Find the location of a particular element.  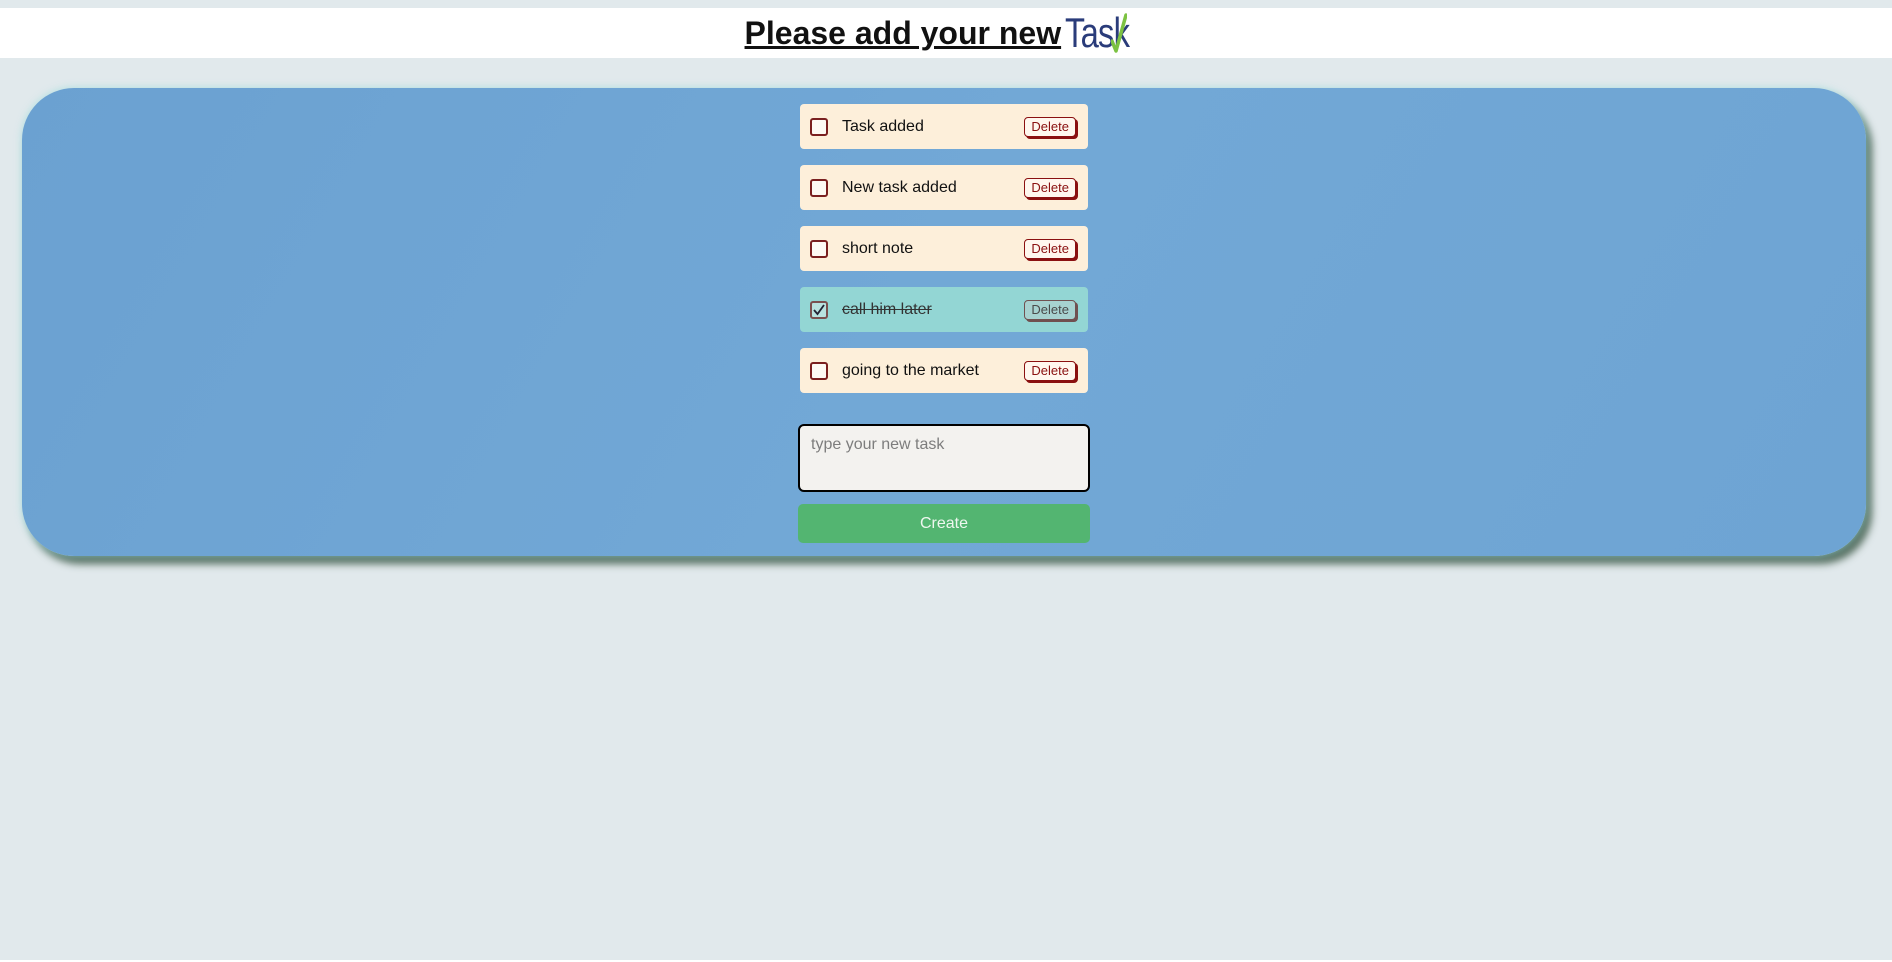

task-logo: Task is located at coordinates (1106, 33).